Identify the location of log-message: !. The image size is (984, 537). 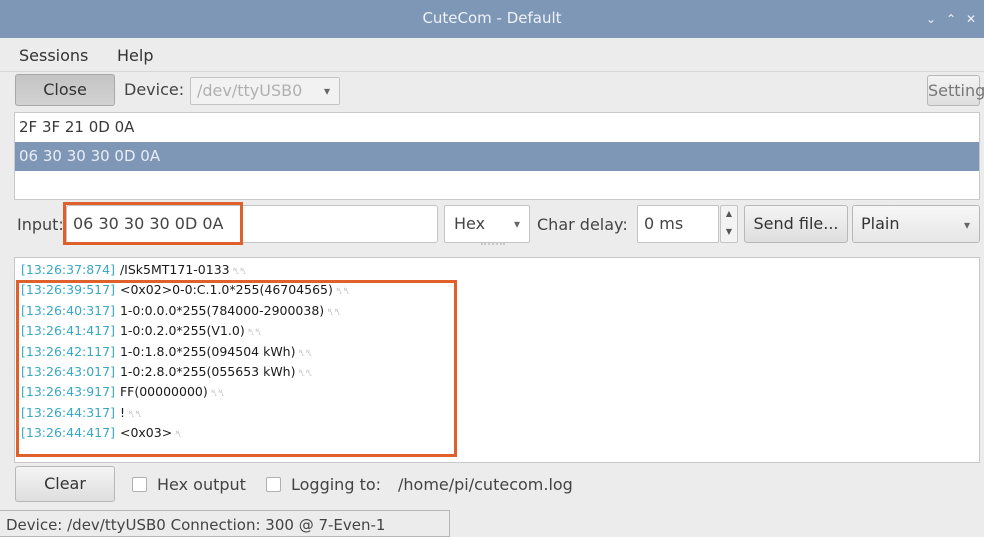
(122, 412).